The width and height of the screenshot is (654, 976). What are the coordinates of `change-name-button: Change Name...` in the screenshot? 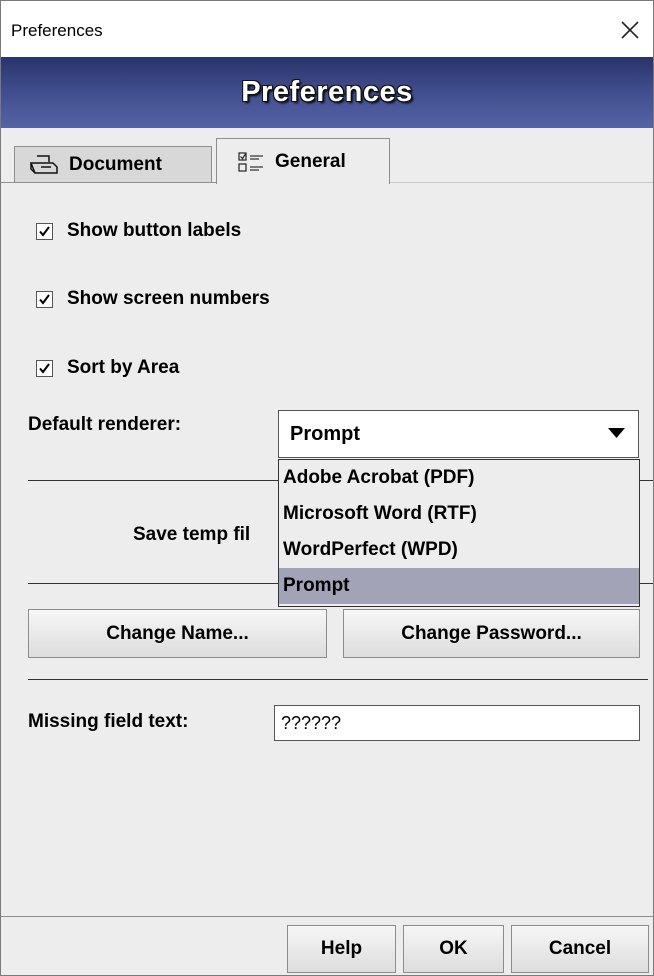 It's located at (177, 633).